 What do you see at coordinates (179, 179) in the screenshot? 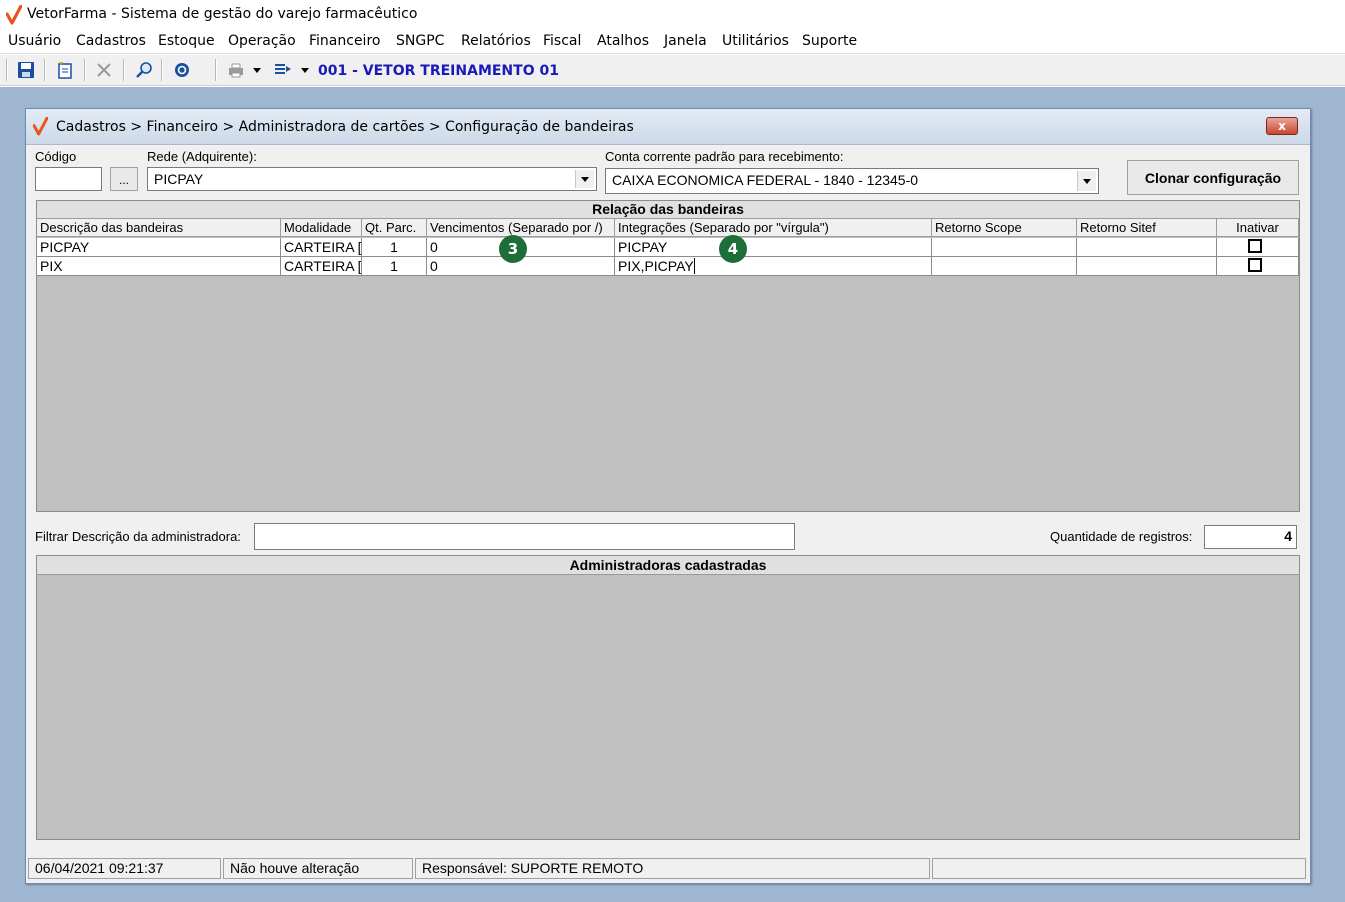
I see `rede-select-value: PICPAY` at bounding box center [179, 179].